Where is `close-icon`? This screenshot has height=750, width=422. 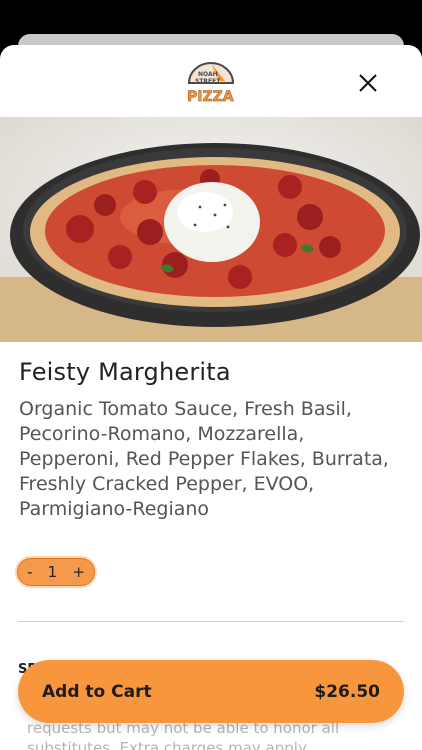 close-icon is located at coordinates (368, 83).